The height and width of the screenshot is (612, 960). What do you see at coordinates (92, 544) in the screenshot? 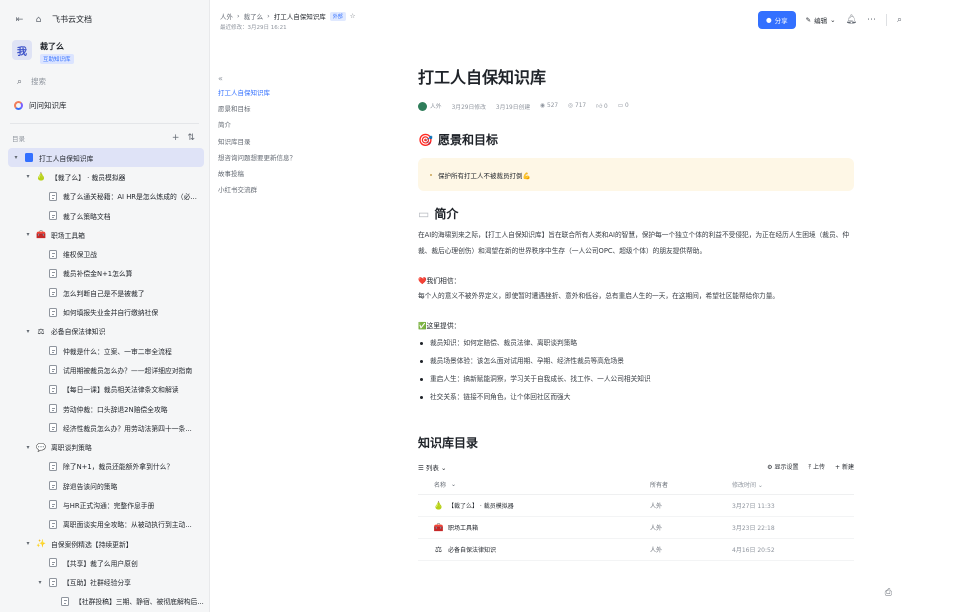
I see `tree-item-label: 自保案例精选【持续更新】` at bounding box center [92, 544].